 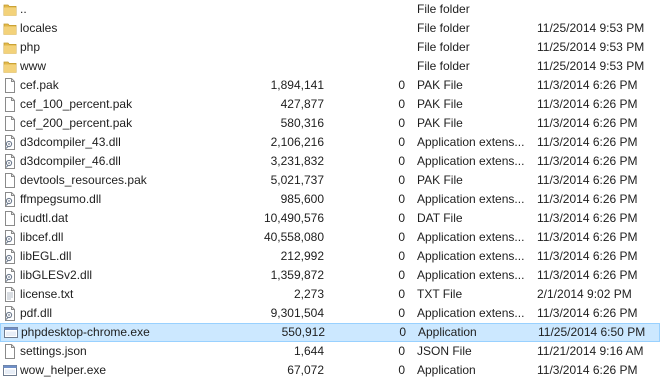 What do you see at coordinates (297, 142) in the screenshot?
I see `file-size: 2,106,216` at bounding box center [297, 142].